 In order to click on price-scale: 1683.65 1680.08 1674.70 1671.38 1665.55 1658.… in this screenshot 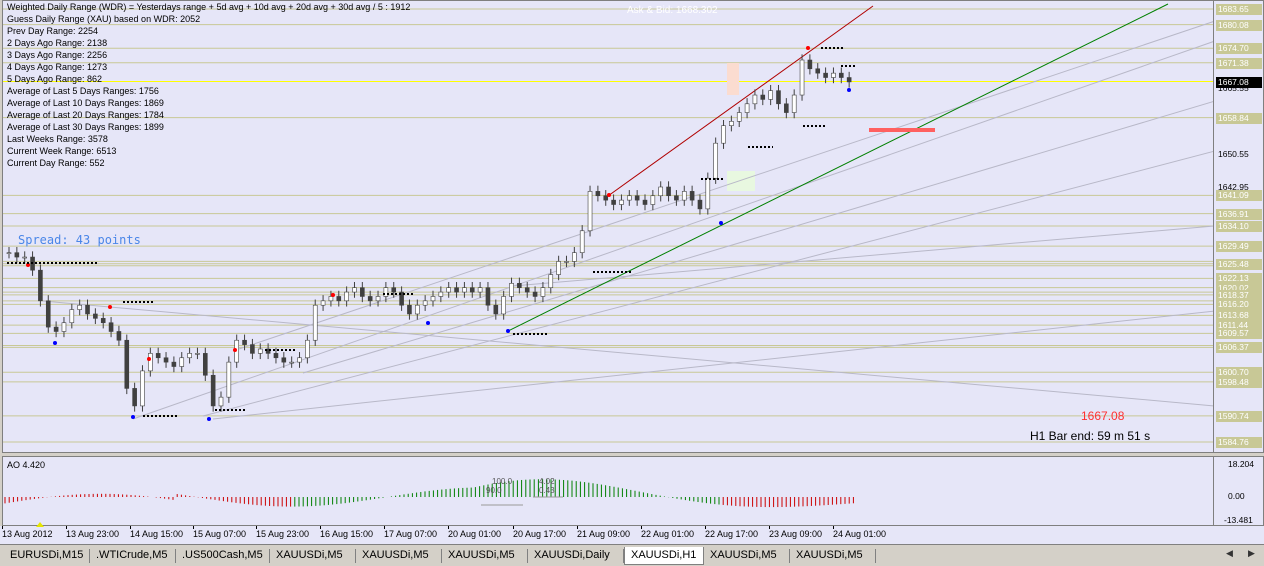, I will do `click(1239, 226)`.